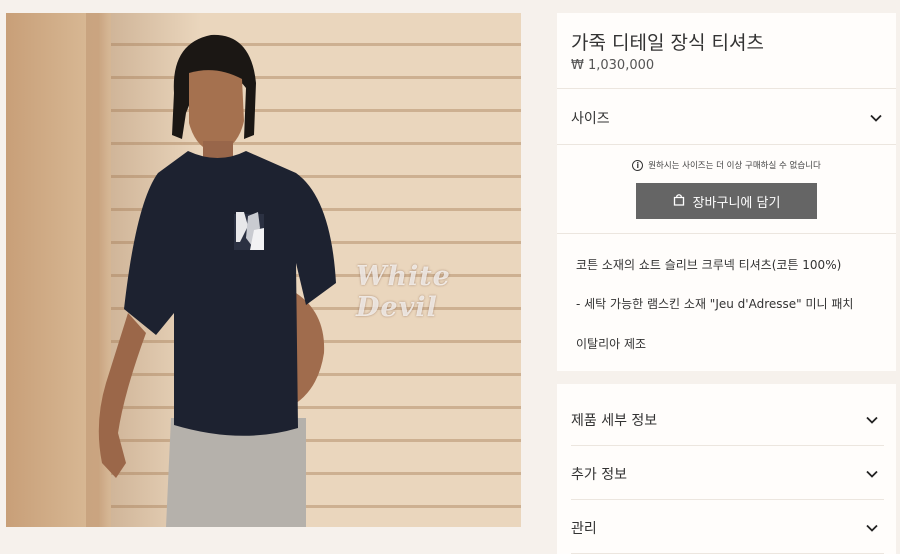  What do you see at coordinates (736, 203) in the screenshot?
I see `add-to-cart-label: 장바구니에 담기` at bounding box center [736, 203].